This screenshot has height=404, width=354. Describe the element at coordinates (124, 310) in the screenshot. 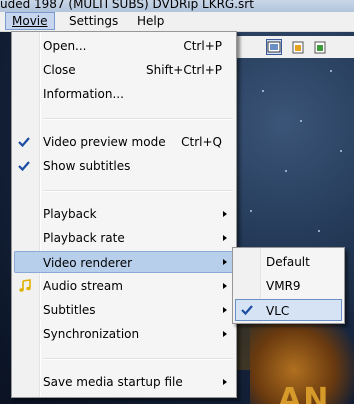

I see `menu-item-subtitles: Subtitles` at that location.